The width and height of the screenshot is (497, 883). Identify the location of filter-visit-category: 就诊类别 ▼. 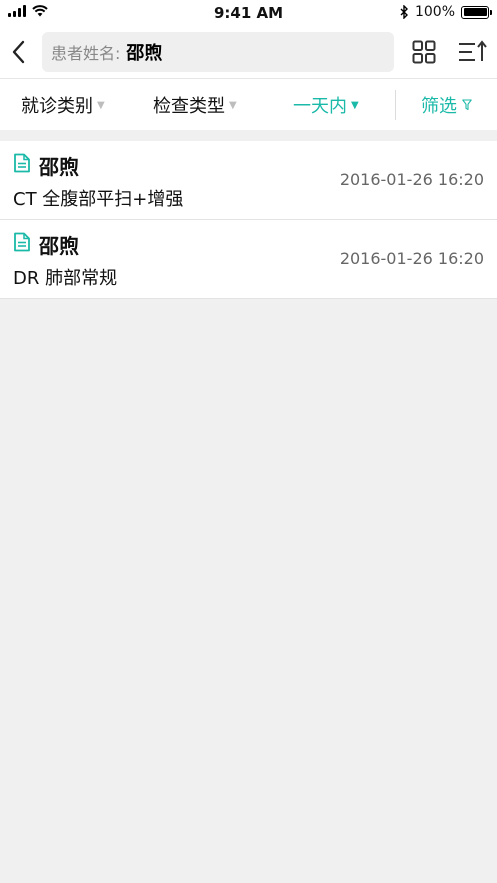
(63, 105).